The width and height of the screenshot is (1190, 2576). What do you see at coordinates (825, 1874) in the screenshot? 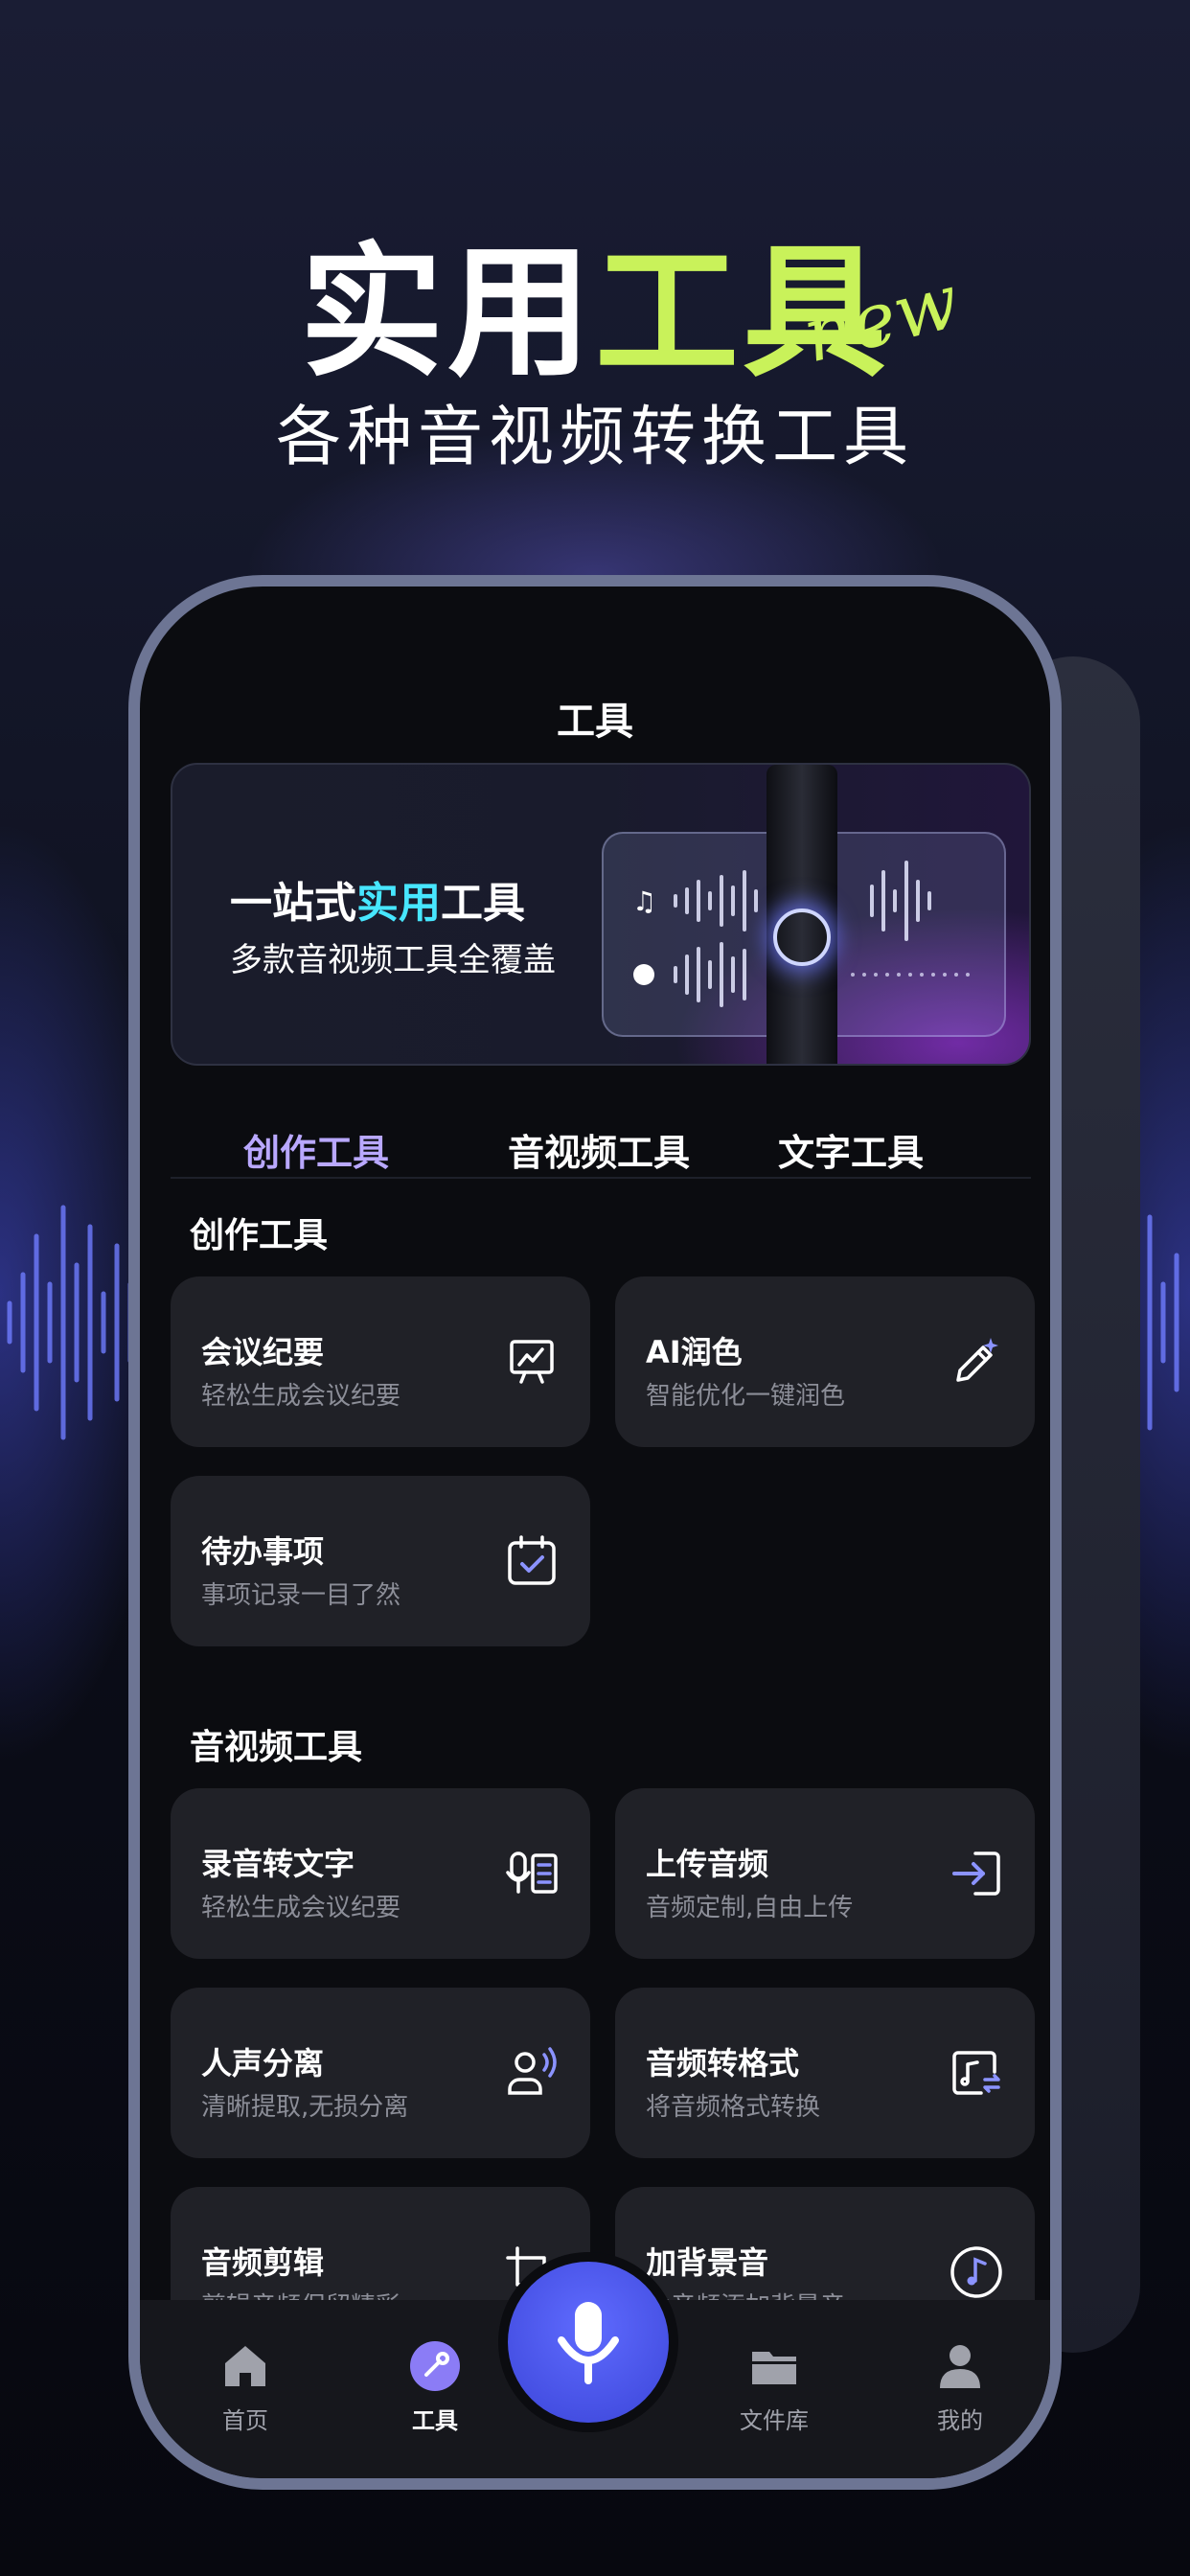
I see `tool-card-upload-audio: 上传音频 音频定制,自由上传` at bounding box center [825, 1874].